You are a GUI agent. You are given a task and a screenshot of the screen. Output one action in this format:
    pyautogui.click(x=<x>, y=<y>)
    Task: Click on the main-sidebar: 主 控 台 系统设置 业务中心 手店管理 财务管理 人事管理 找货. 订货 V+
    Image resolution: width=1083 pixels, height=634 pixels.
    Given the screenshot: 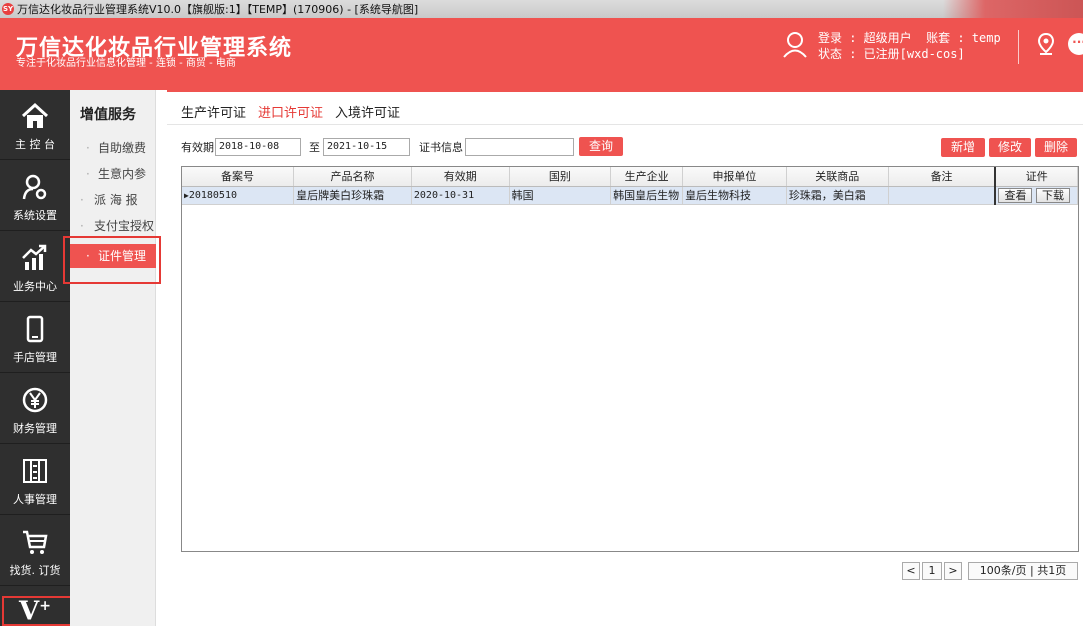 What is the action you would take?
    pyautogui.click(x=35, y=358)
    